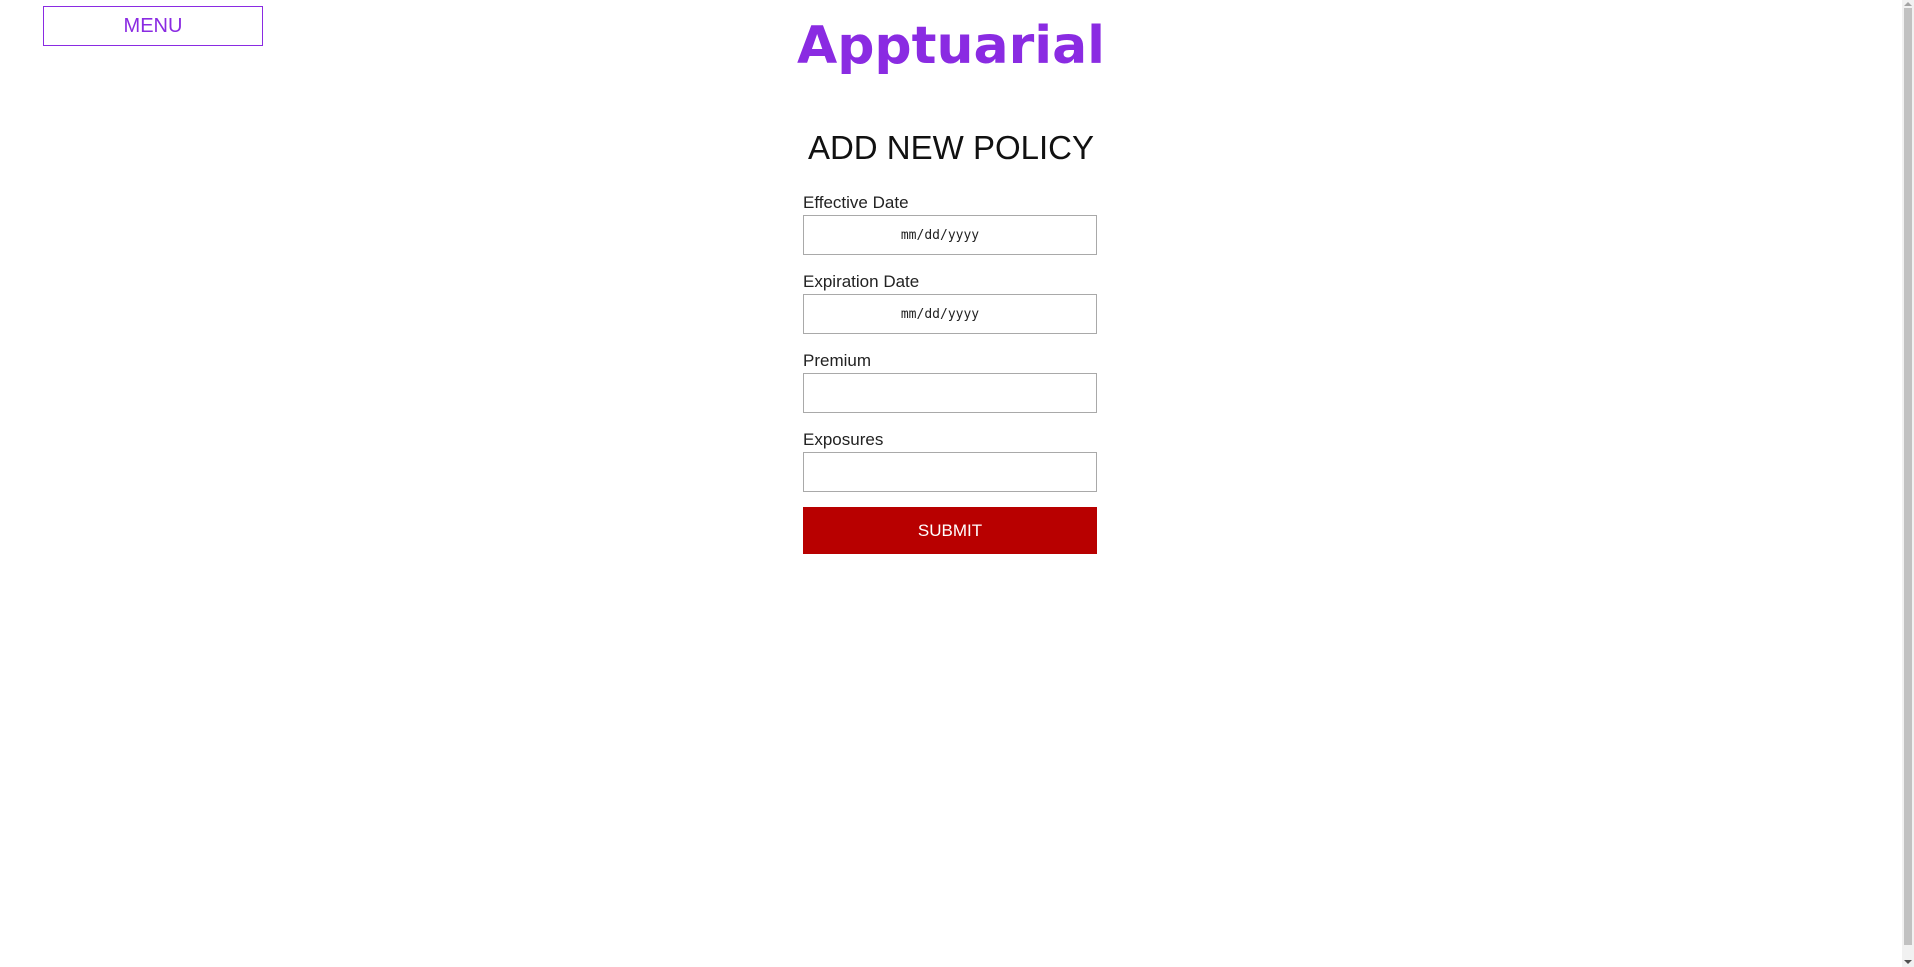 The height and width of the screenshot is (967, 1914). I want to click on premium-input, so click(950, 393).